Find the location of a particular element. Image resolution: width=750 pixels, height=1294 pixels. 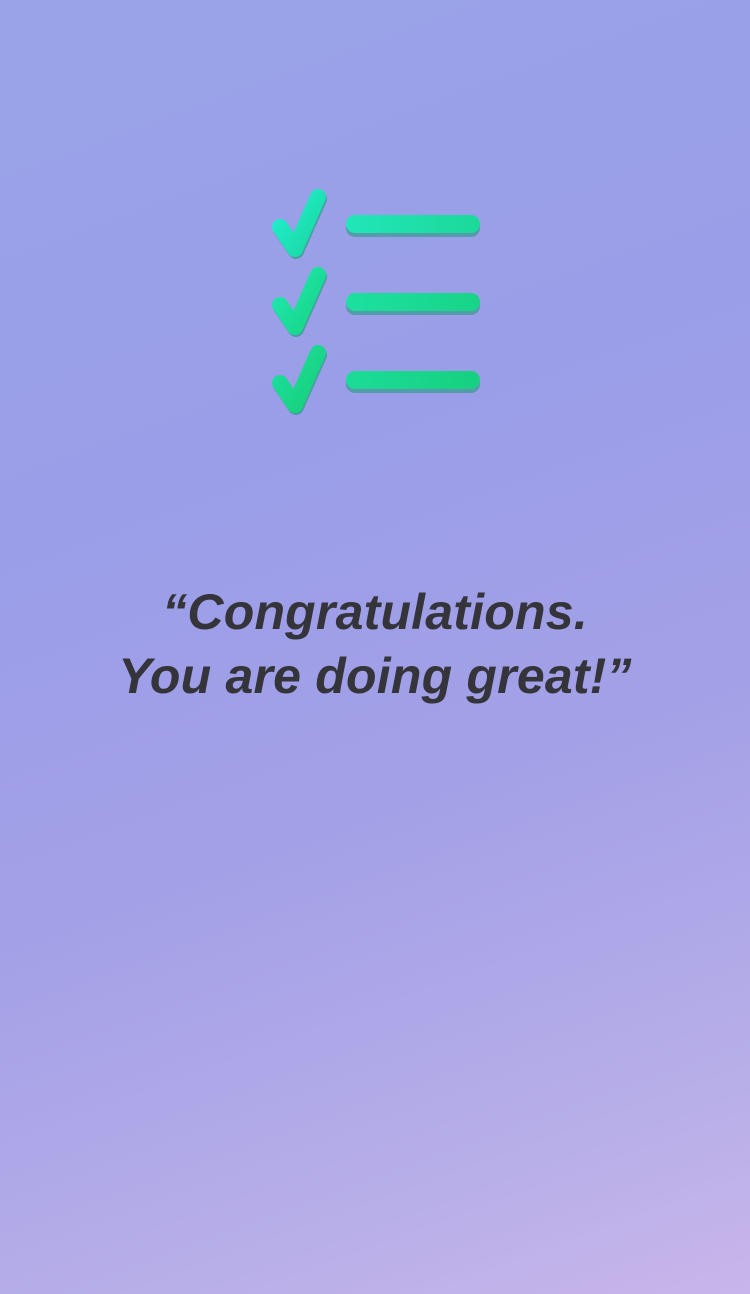

message-line-1: “Congratulations. is located at coordinates (375, 612).